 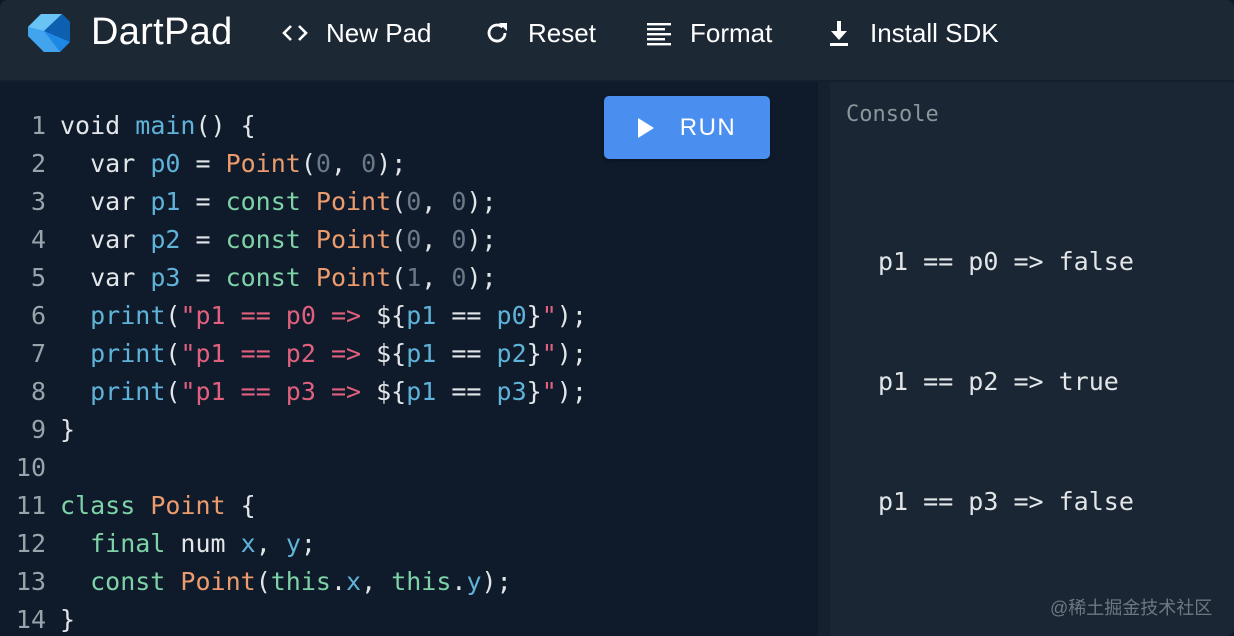 I want to click on code-token: p0, so click(x=511, y=315).